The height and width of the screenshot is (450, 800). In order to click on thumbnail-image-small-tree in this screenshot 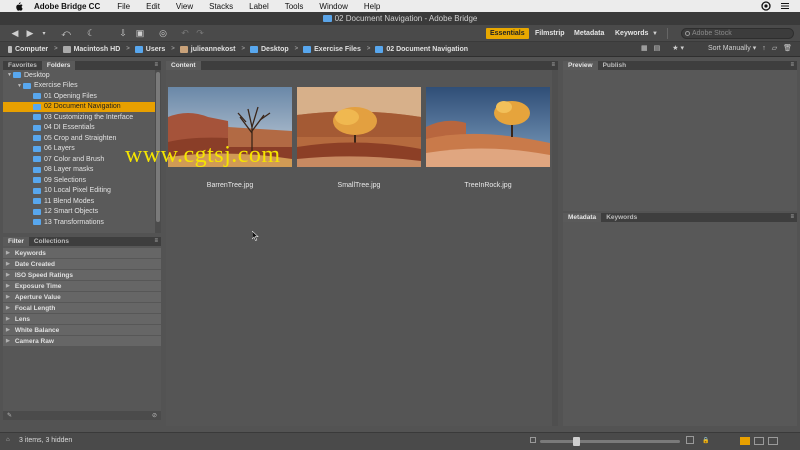, I will do `click(359, 127)`.